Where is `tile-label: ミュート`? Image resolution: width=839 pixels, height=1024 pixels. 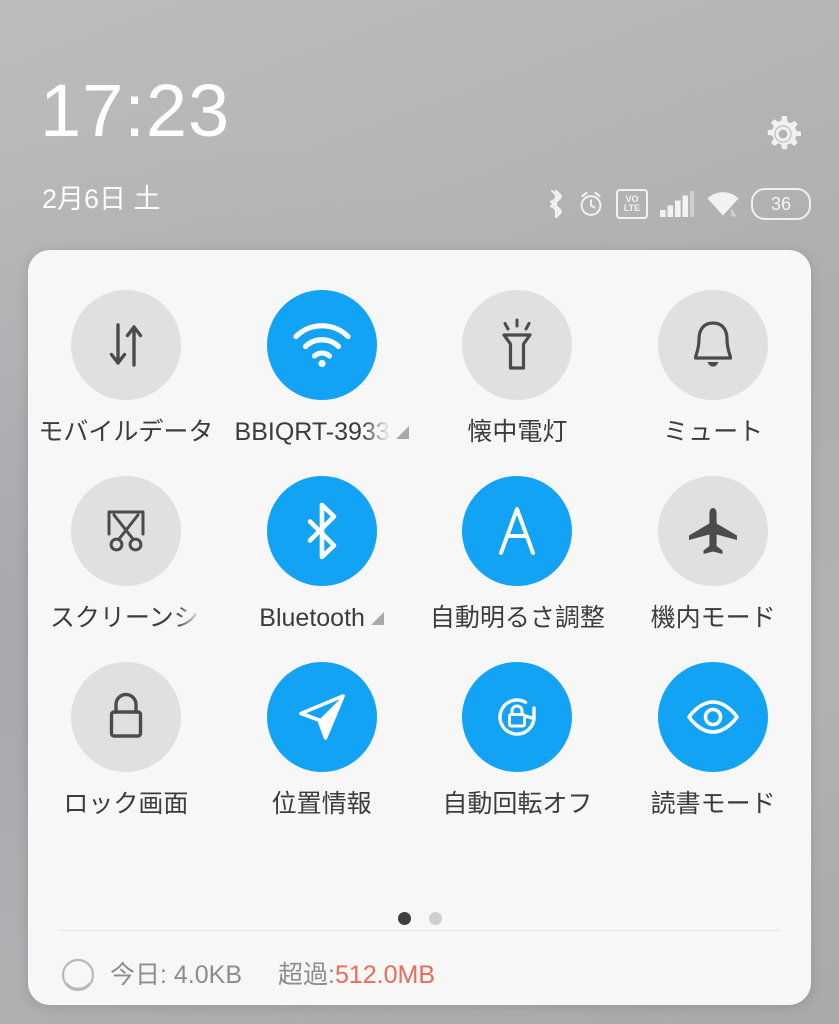
tile-label: ミュート is located at coordinates (713, 432).